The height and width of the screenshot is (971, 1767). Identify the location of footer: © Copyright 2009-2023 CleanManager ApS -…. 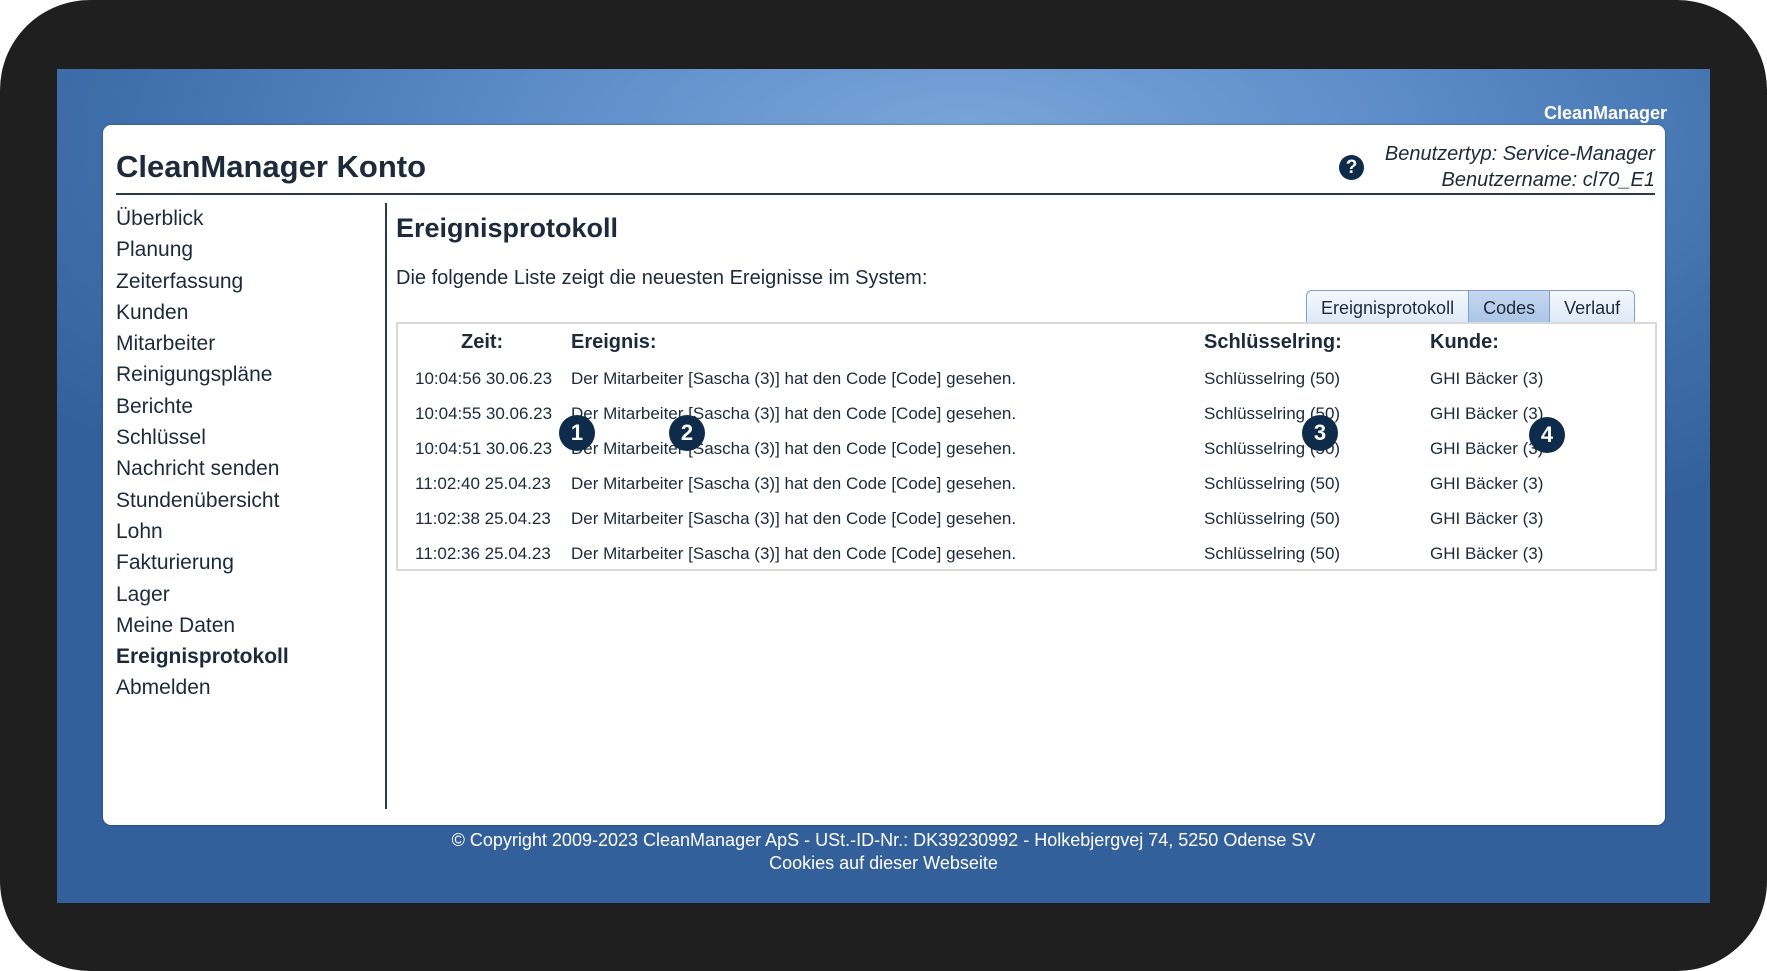
(883, 852).